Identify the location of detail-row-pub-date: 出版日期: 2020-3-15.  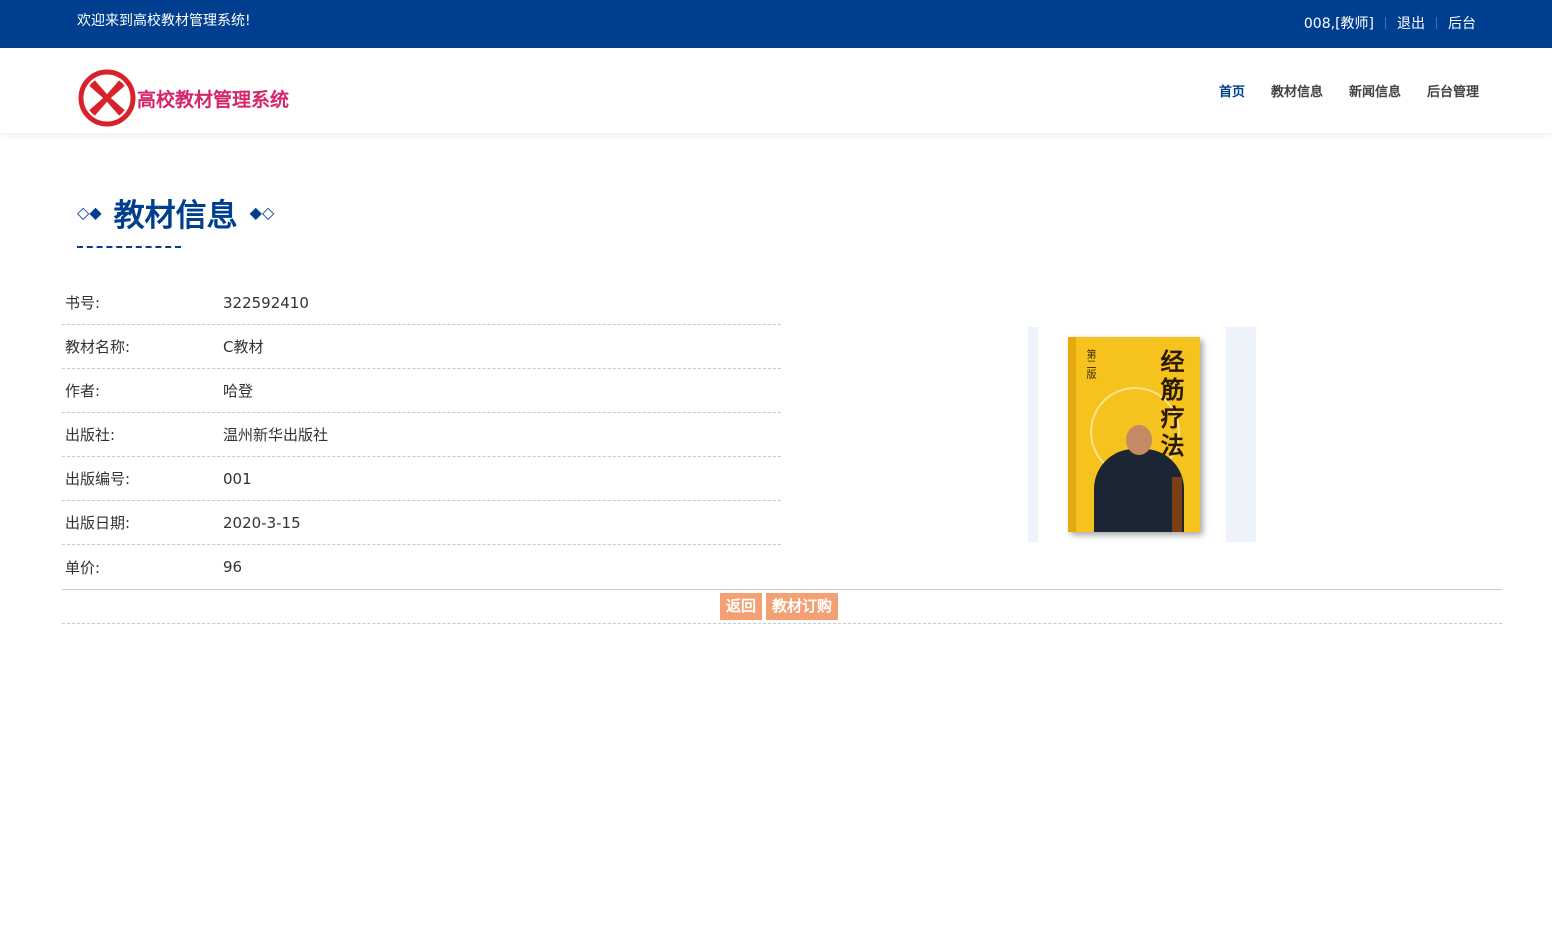
(421, 523).